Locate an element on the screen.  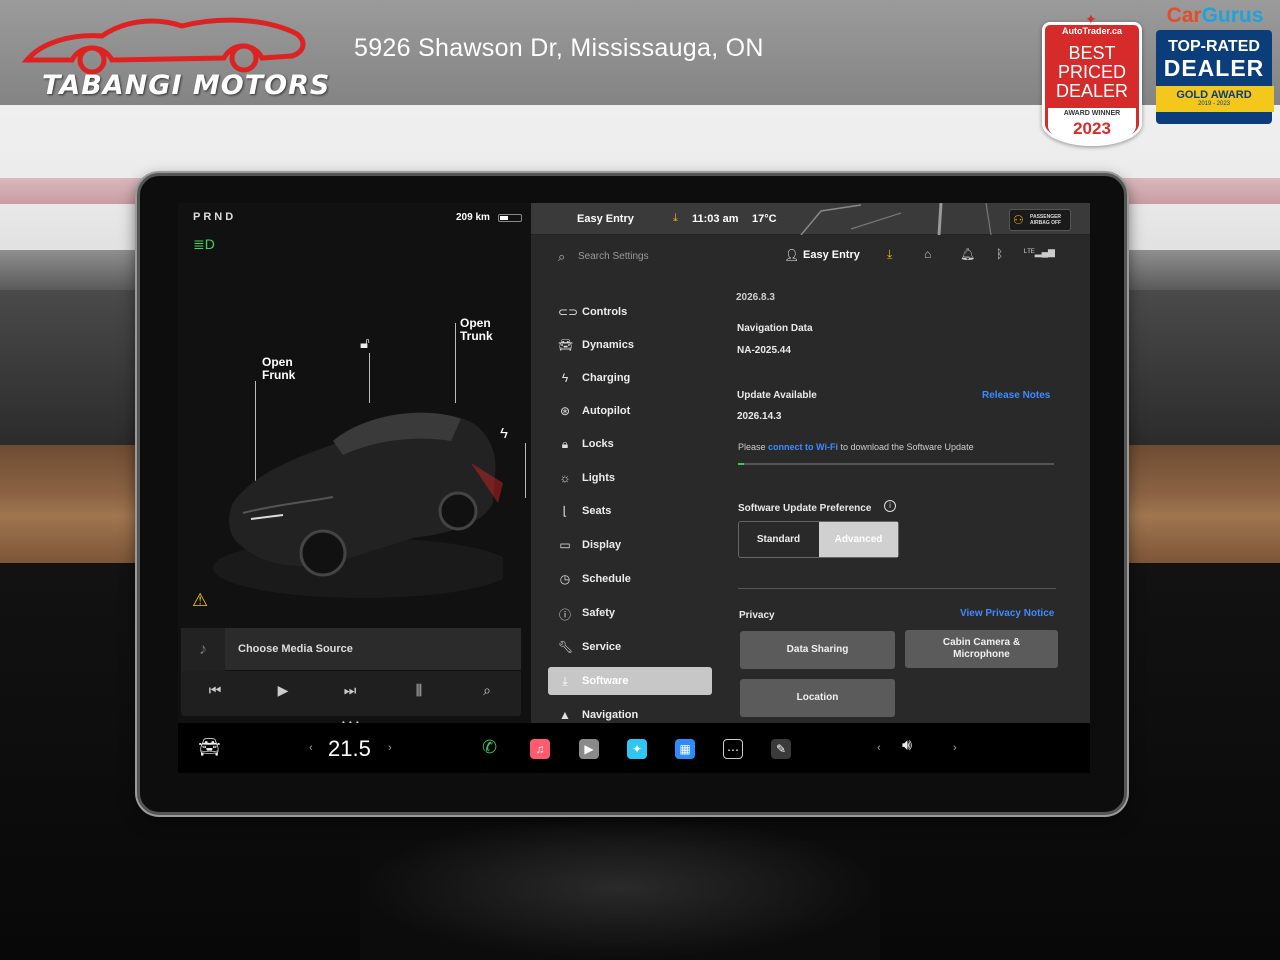
badge-footer: AWARD WINNER 2023 is located at coordinates (1092, 126).